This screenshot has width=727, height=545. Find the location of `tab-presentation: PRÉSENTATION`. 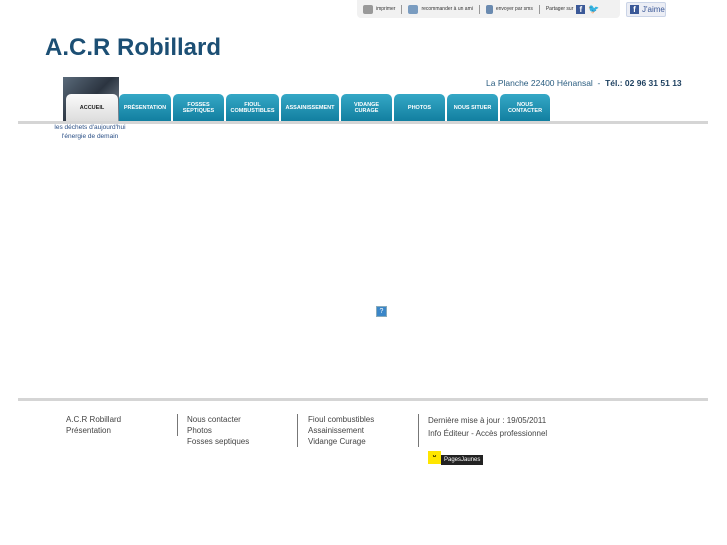

tab-presentation: PRÉSENTATION is located at coordinates (145, 107).